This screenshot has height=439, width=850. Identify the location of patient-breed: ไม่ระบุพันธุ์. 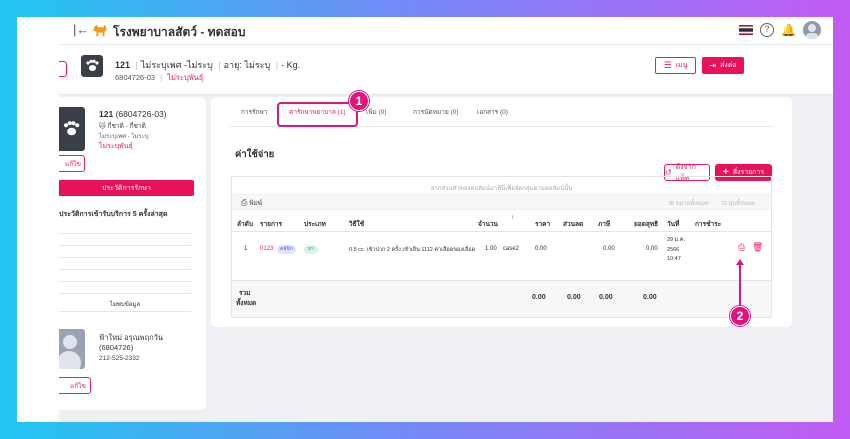
(185, 77).